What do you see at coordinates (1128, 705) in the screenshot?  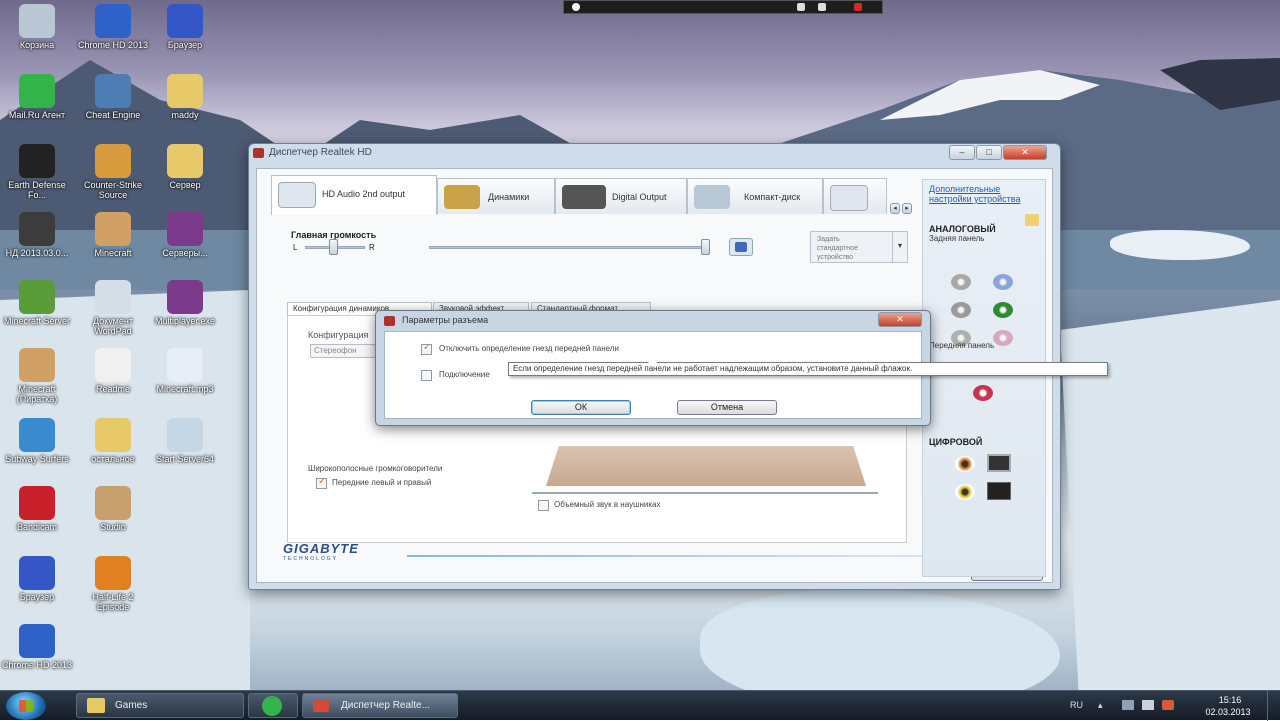 I see `network-icon` at bounding box center [1128, 705].